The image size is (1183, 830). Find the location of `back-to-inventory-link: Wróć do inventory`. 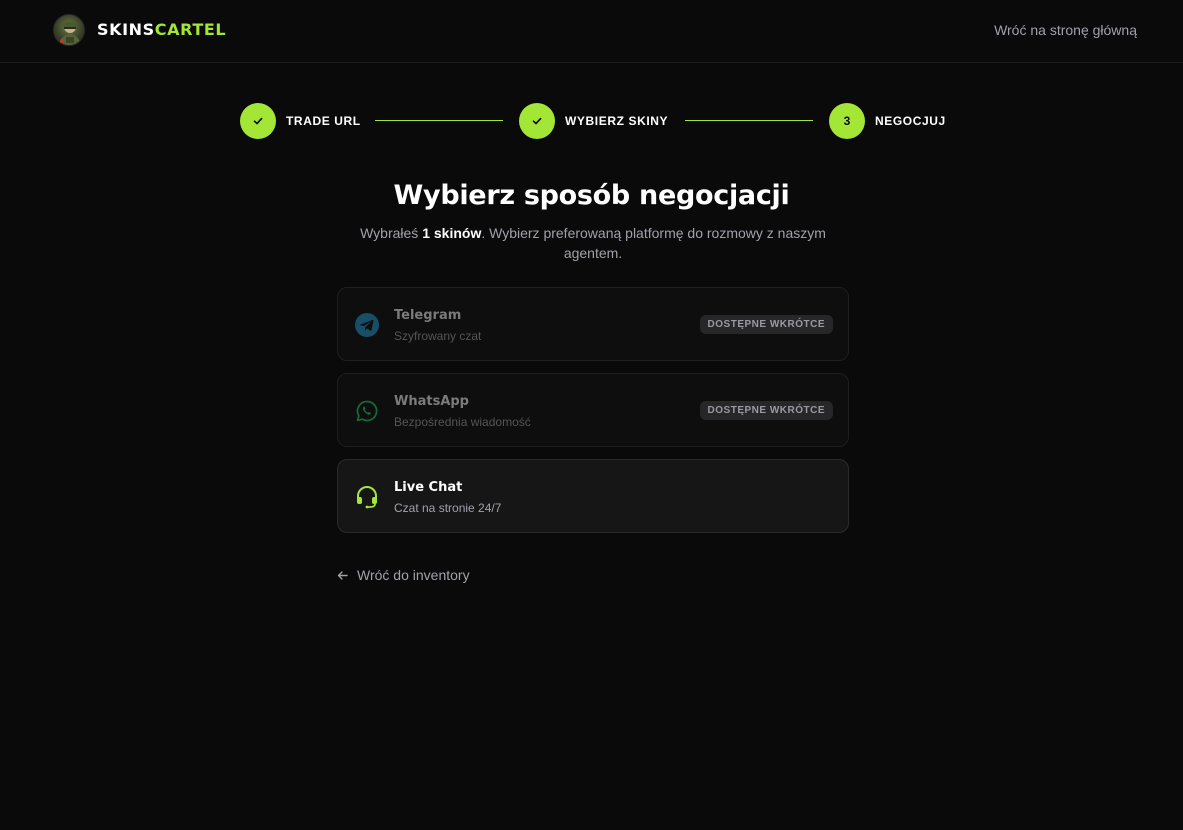

back-to-inventory-link: Wróć do inventory is located at coordinates (403, 575).